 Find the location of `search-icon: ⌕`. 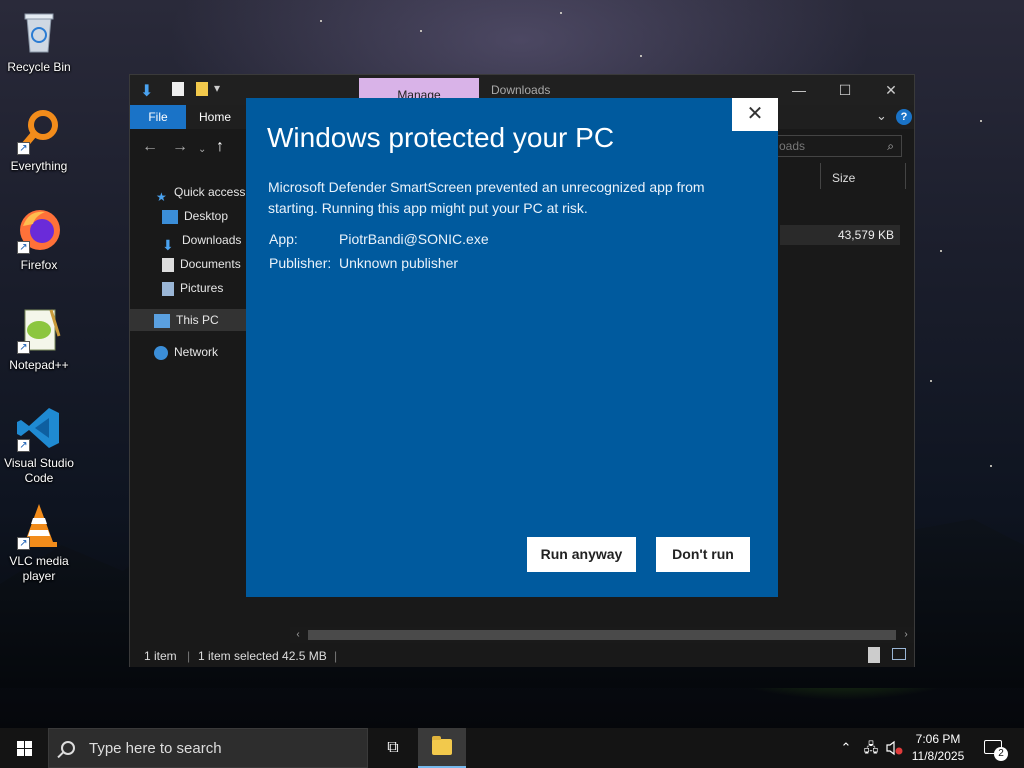

search-icon: ⌕ is located at coordinates (890, 146).